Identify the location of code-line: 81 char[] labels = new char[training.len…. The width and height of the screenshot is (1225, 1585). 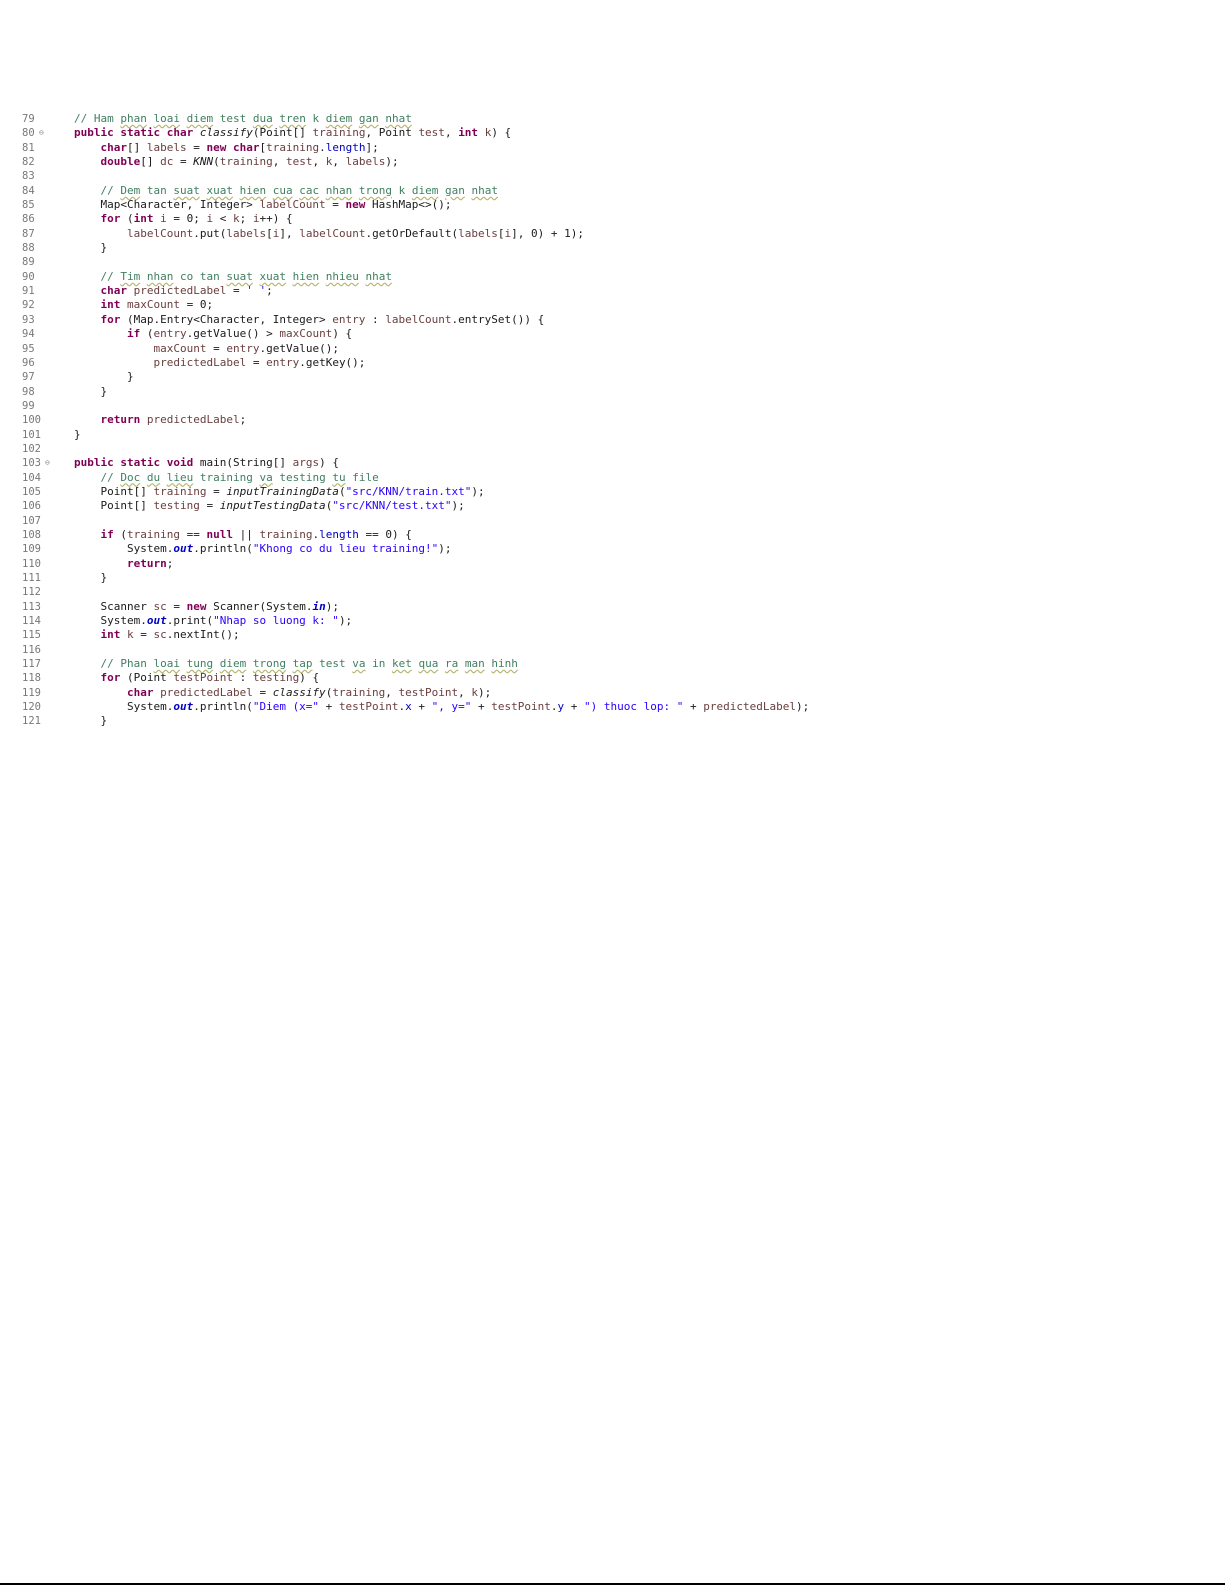
(612, 148).